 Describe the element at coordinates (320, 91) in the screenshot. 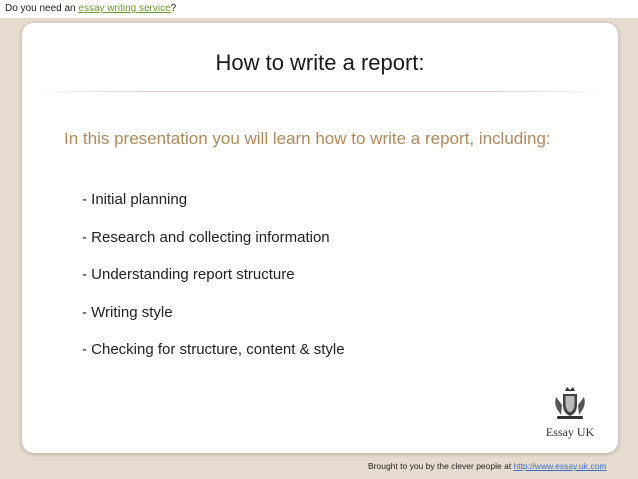

I see `title-divider` at that location.